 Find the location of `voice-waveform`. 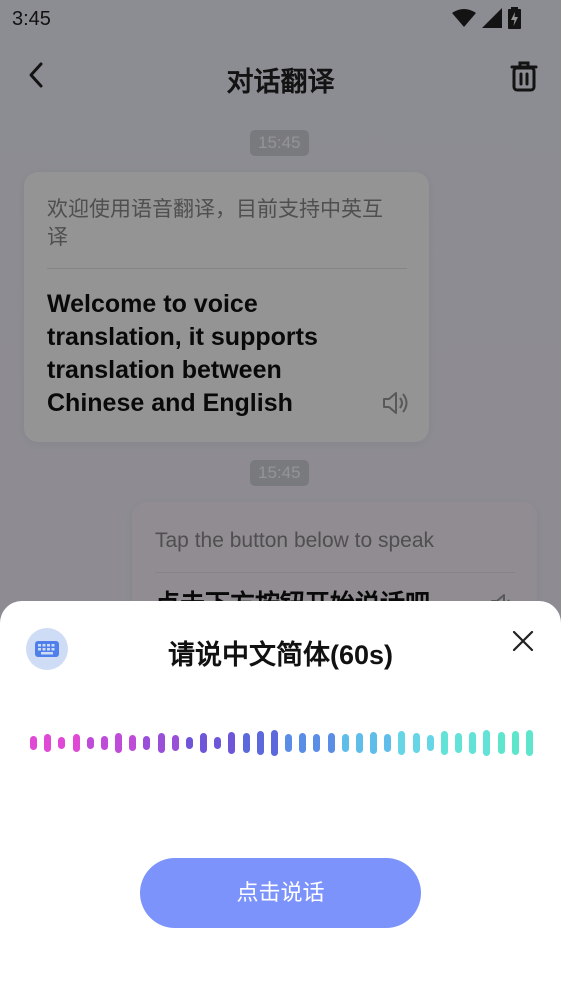

voice-waveform is located at coordinates (285, 743).